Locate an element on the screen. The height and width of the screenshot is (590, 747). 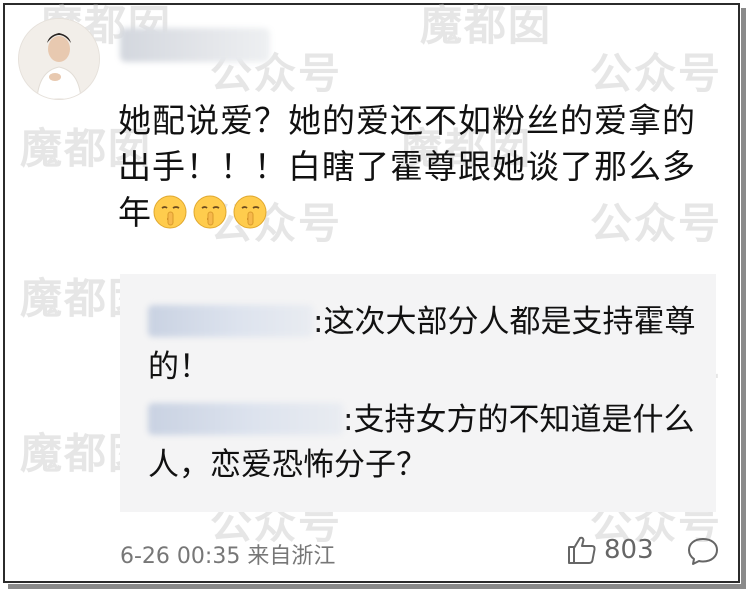
avatar-image is located at coordinates (59, 59).